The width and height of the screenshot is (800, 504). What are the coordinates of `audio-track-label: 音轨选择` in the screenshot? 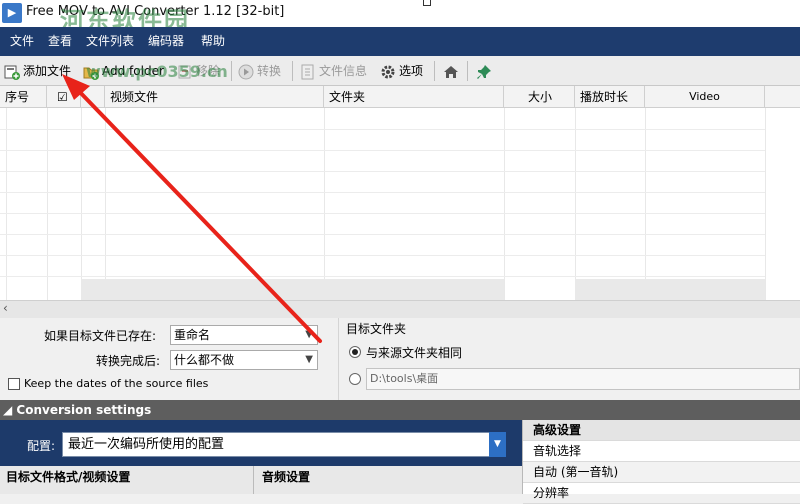 It's located at (661, 451).